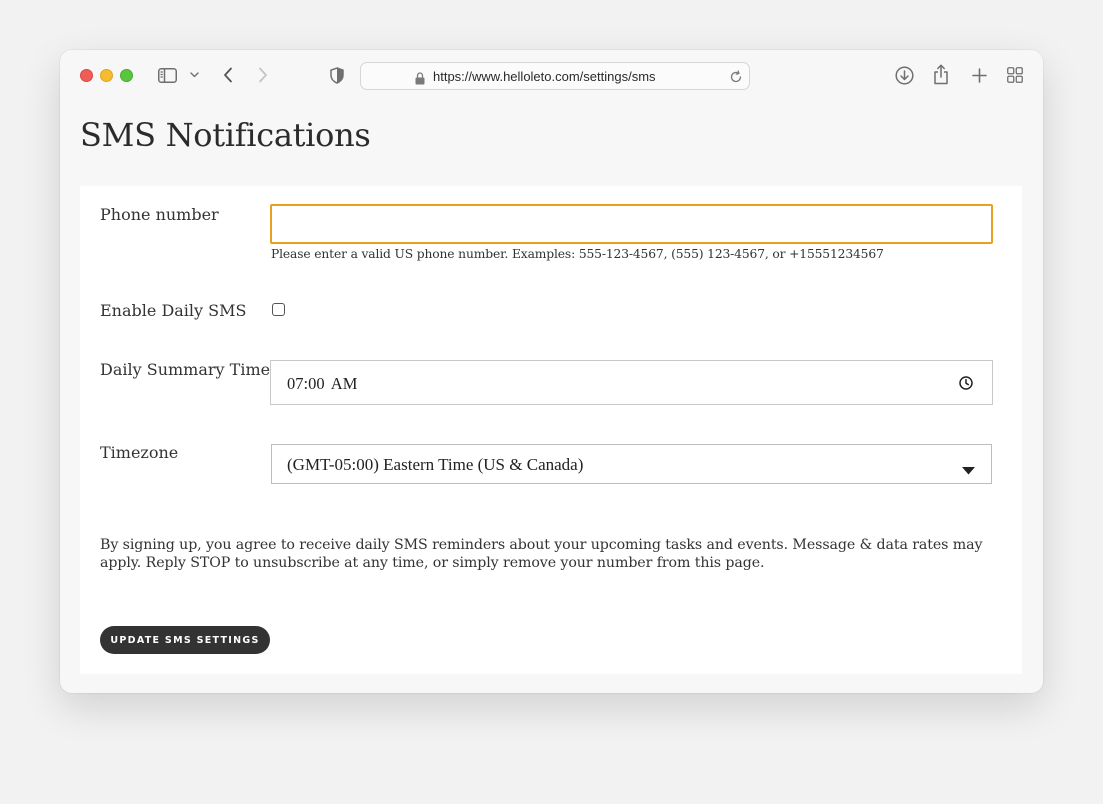  I want to click on enable-daily-sms-label: Enable Daily SMS, so click(173, 310).